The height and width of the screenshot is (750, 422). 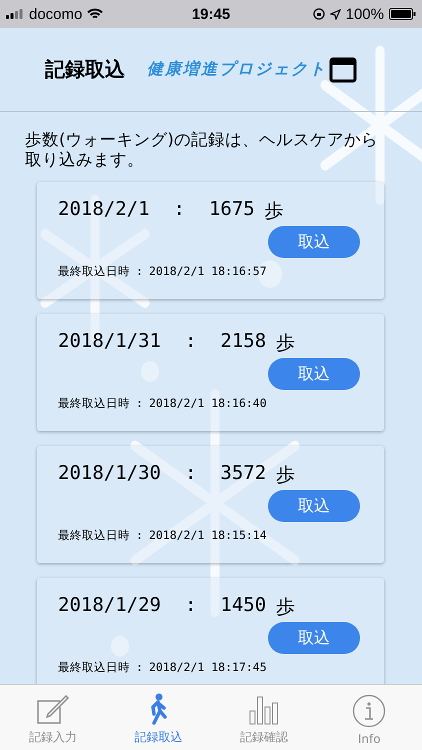 I want to click on clock-time: 19:45, so click(x=211, y=14).